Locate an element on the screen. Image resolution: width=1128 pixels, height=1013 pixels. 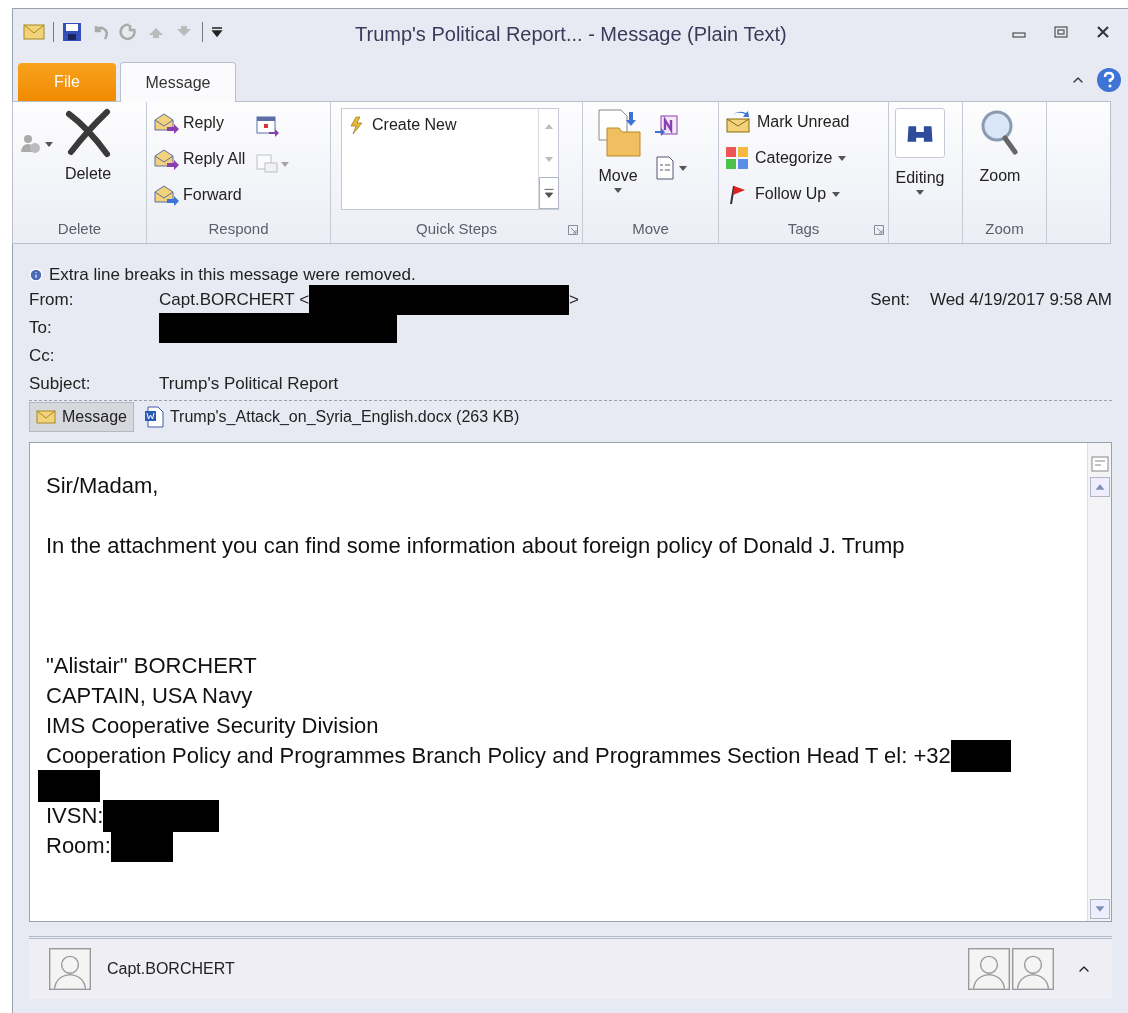
delete-button: Delete is located at coordinates (88, 147).